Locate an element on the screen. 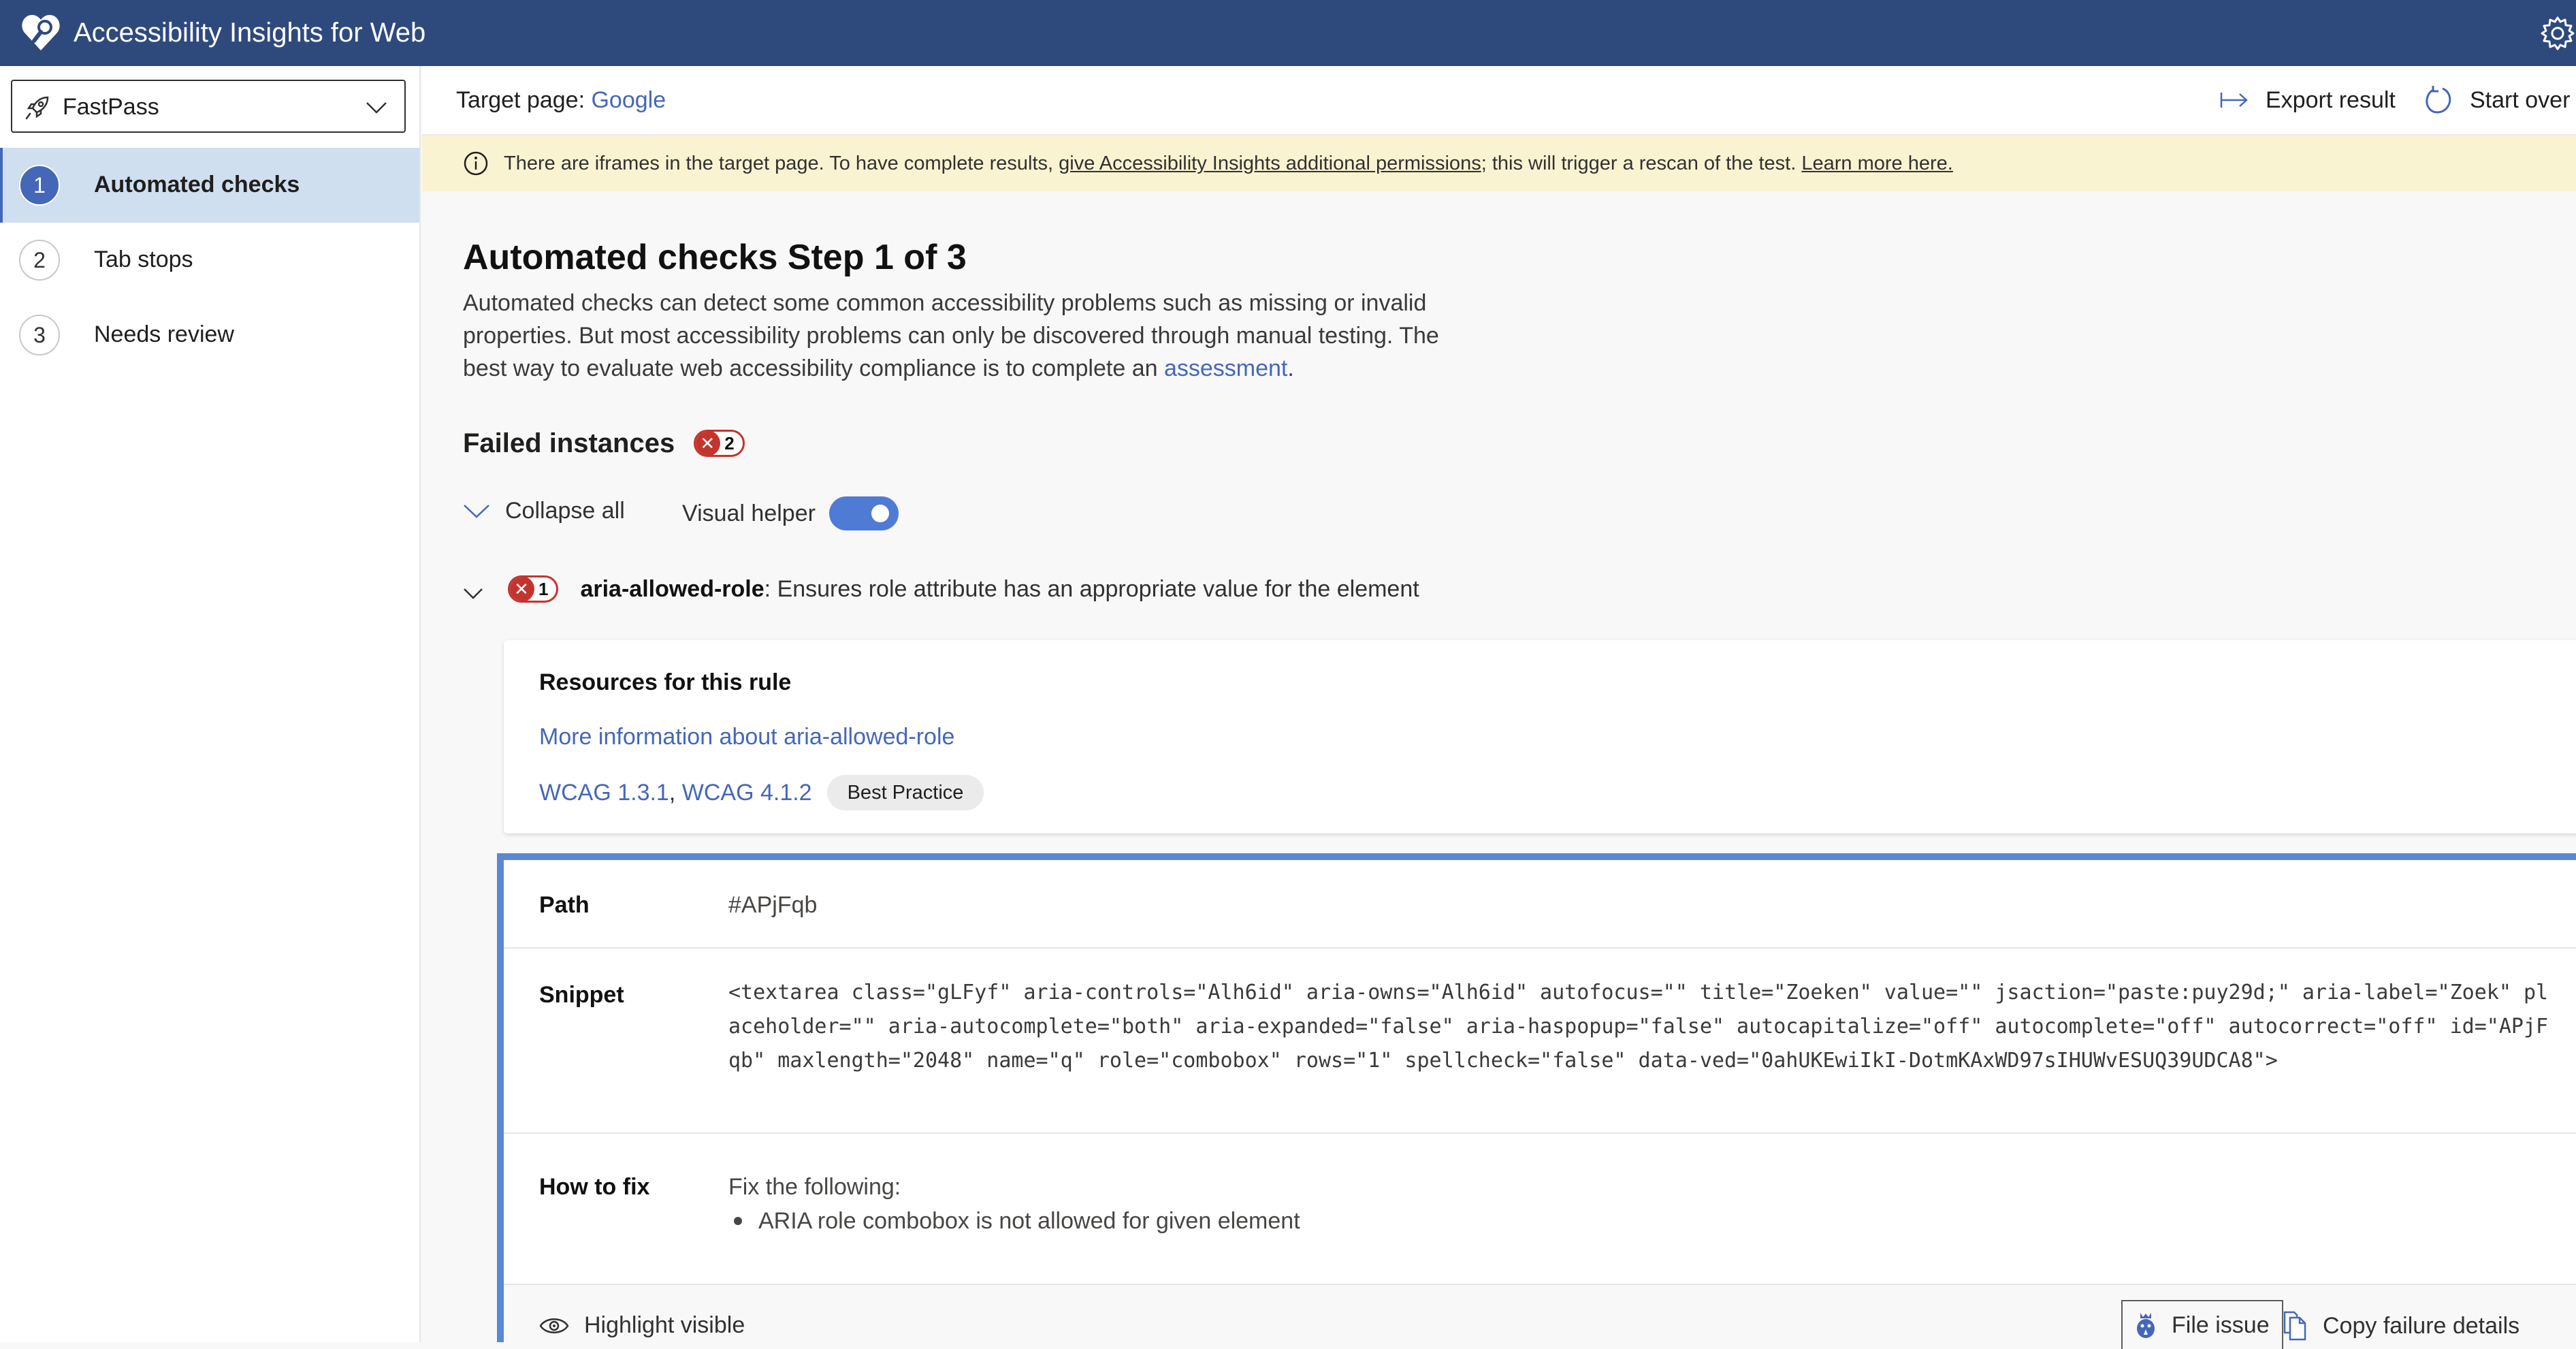 The image size is (2576, 1349). file-issue-label: File issue is located at coordinates (2221, 1325).